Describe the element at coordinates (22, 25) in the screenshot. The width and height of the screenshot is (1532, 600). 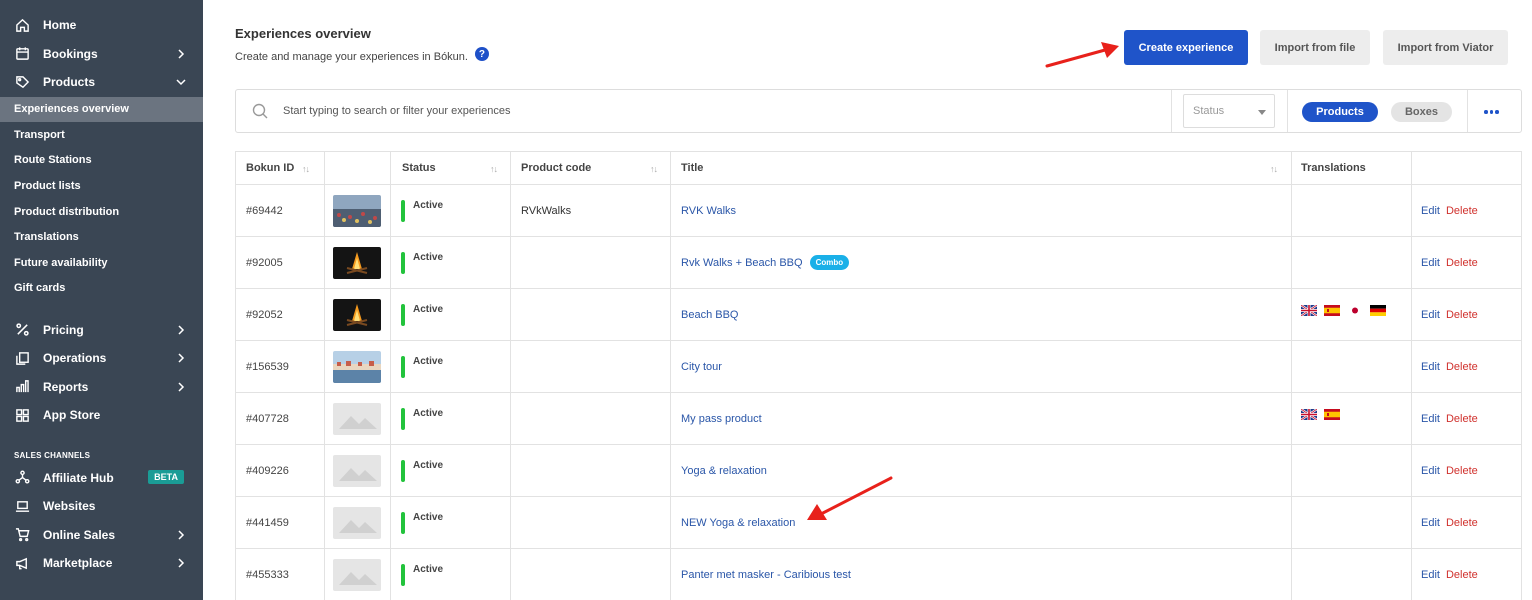
I see `home-icon` at that location.